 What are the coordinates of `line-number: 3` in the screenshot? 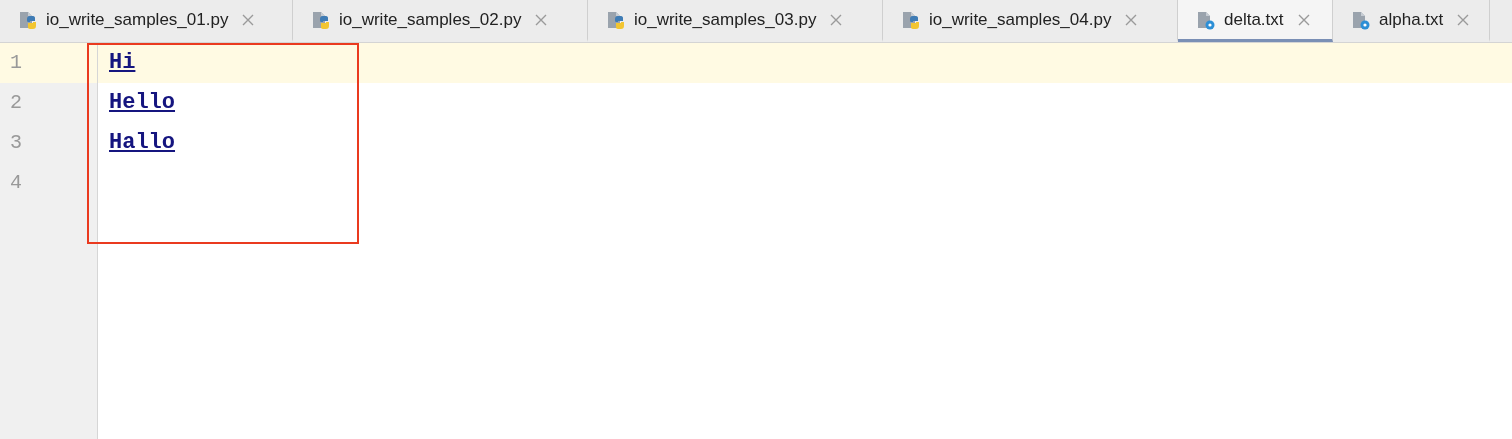 It's located at (16, 143).